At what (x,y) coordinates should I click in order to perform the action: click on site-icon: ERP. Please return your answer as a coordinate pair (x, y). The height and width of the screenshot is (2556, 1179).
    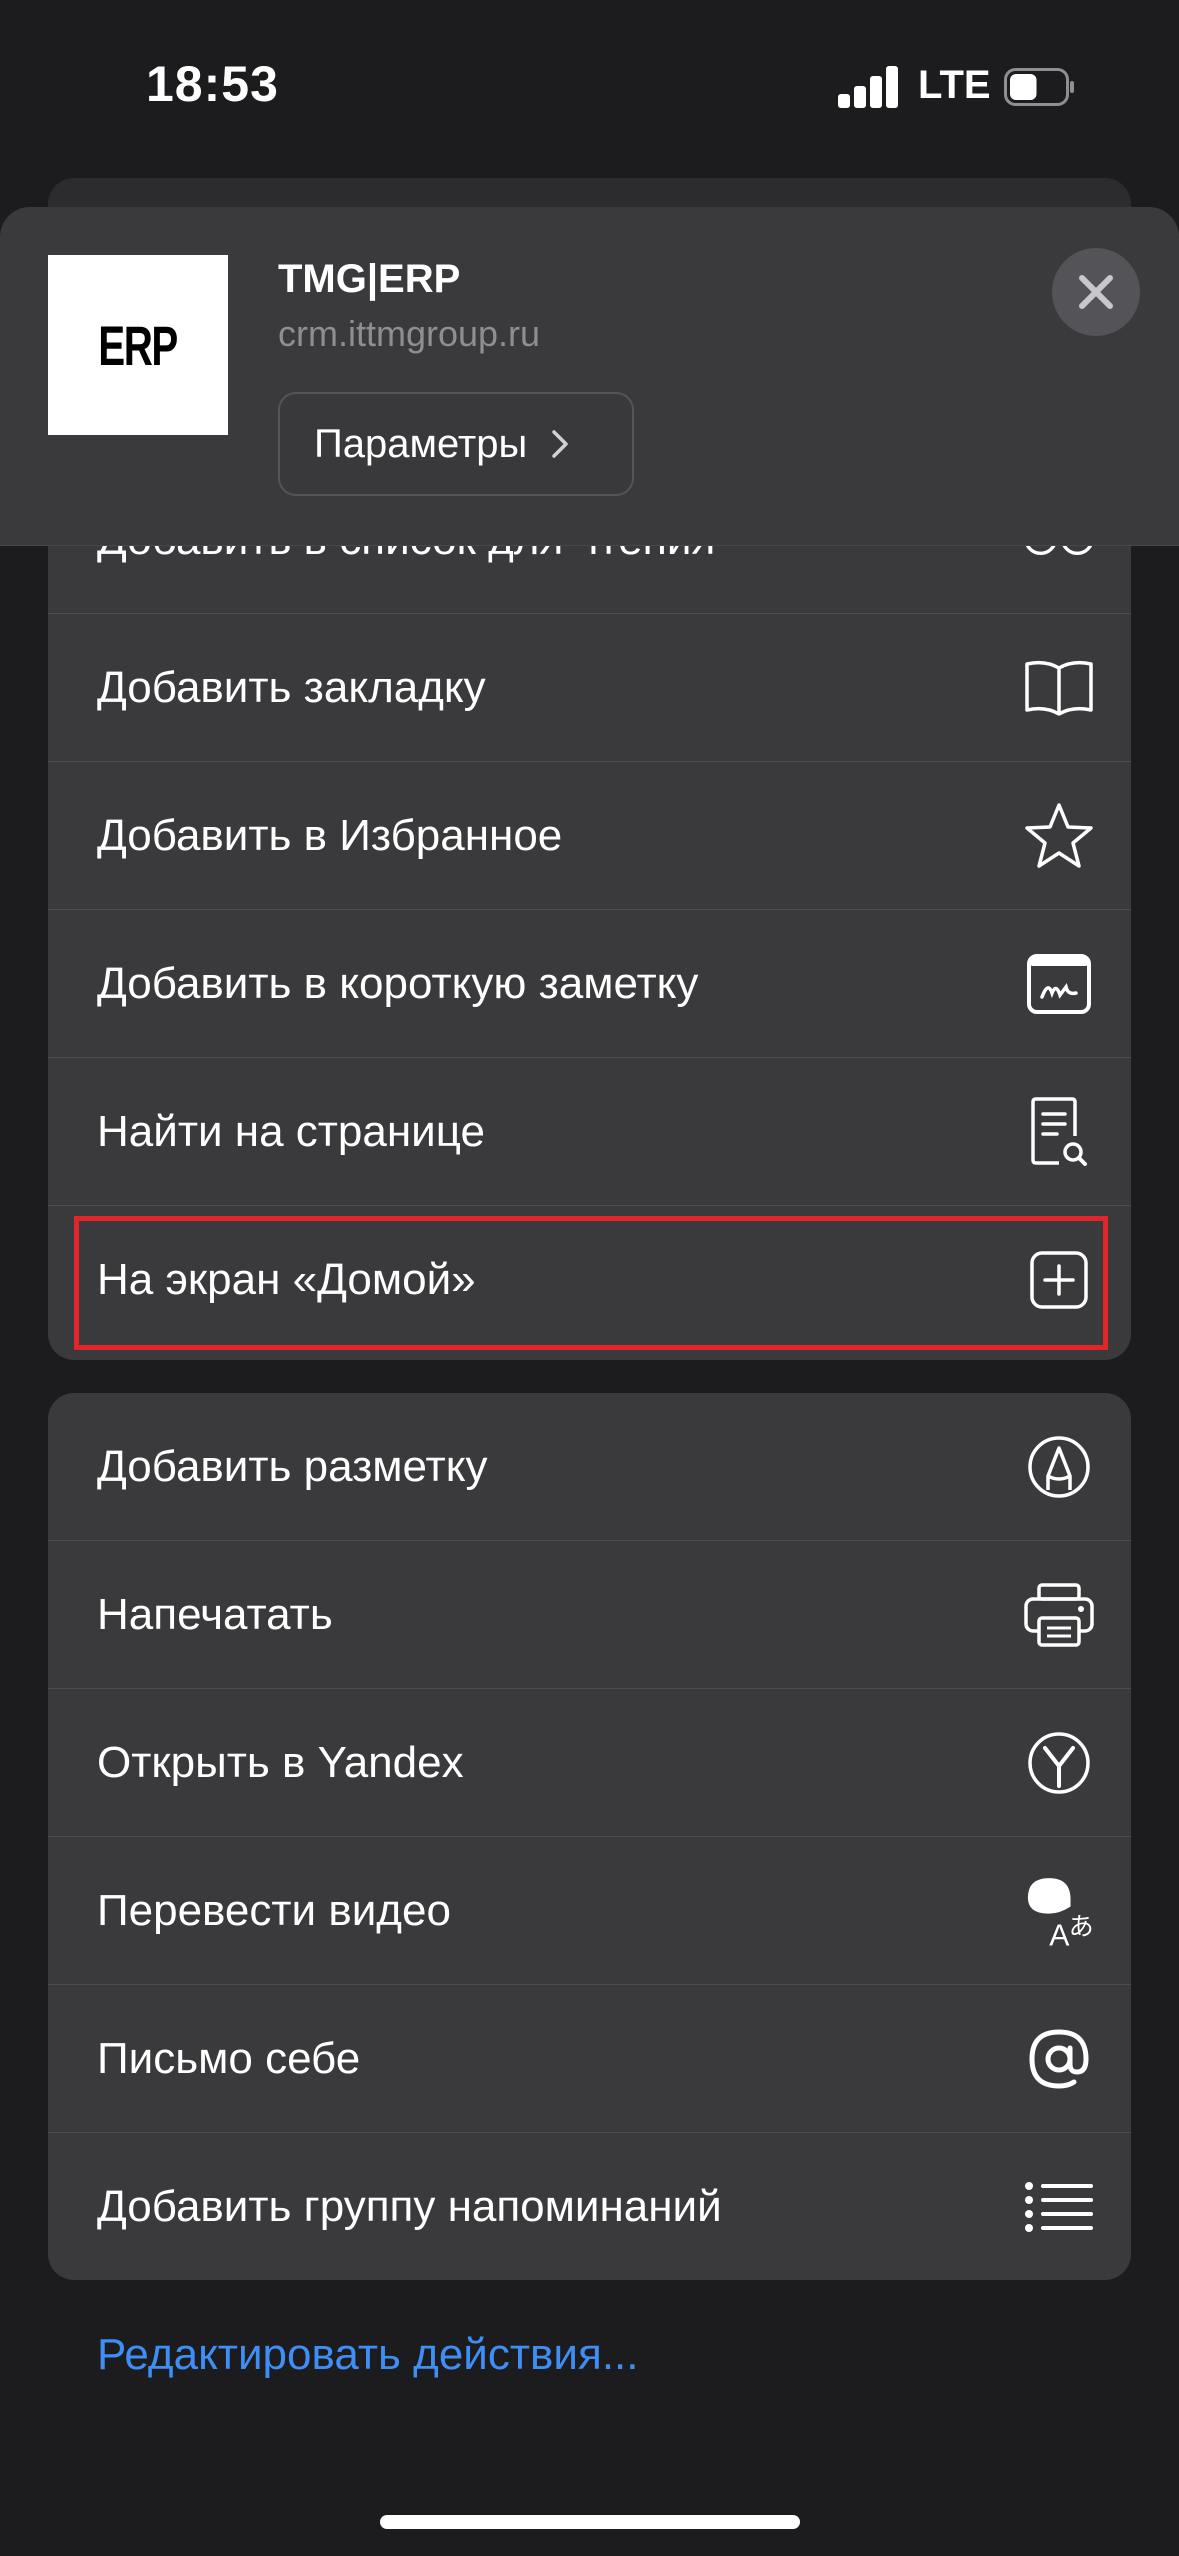
    Looking at the image, I should click on (138, 345).